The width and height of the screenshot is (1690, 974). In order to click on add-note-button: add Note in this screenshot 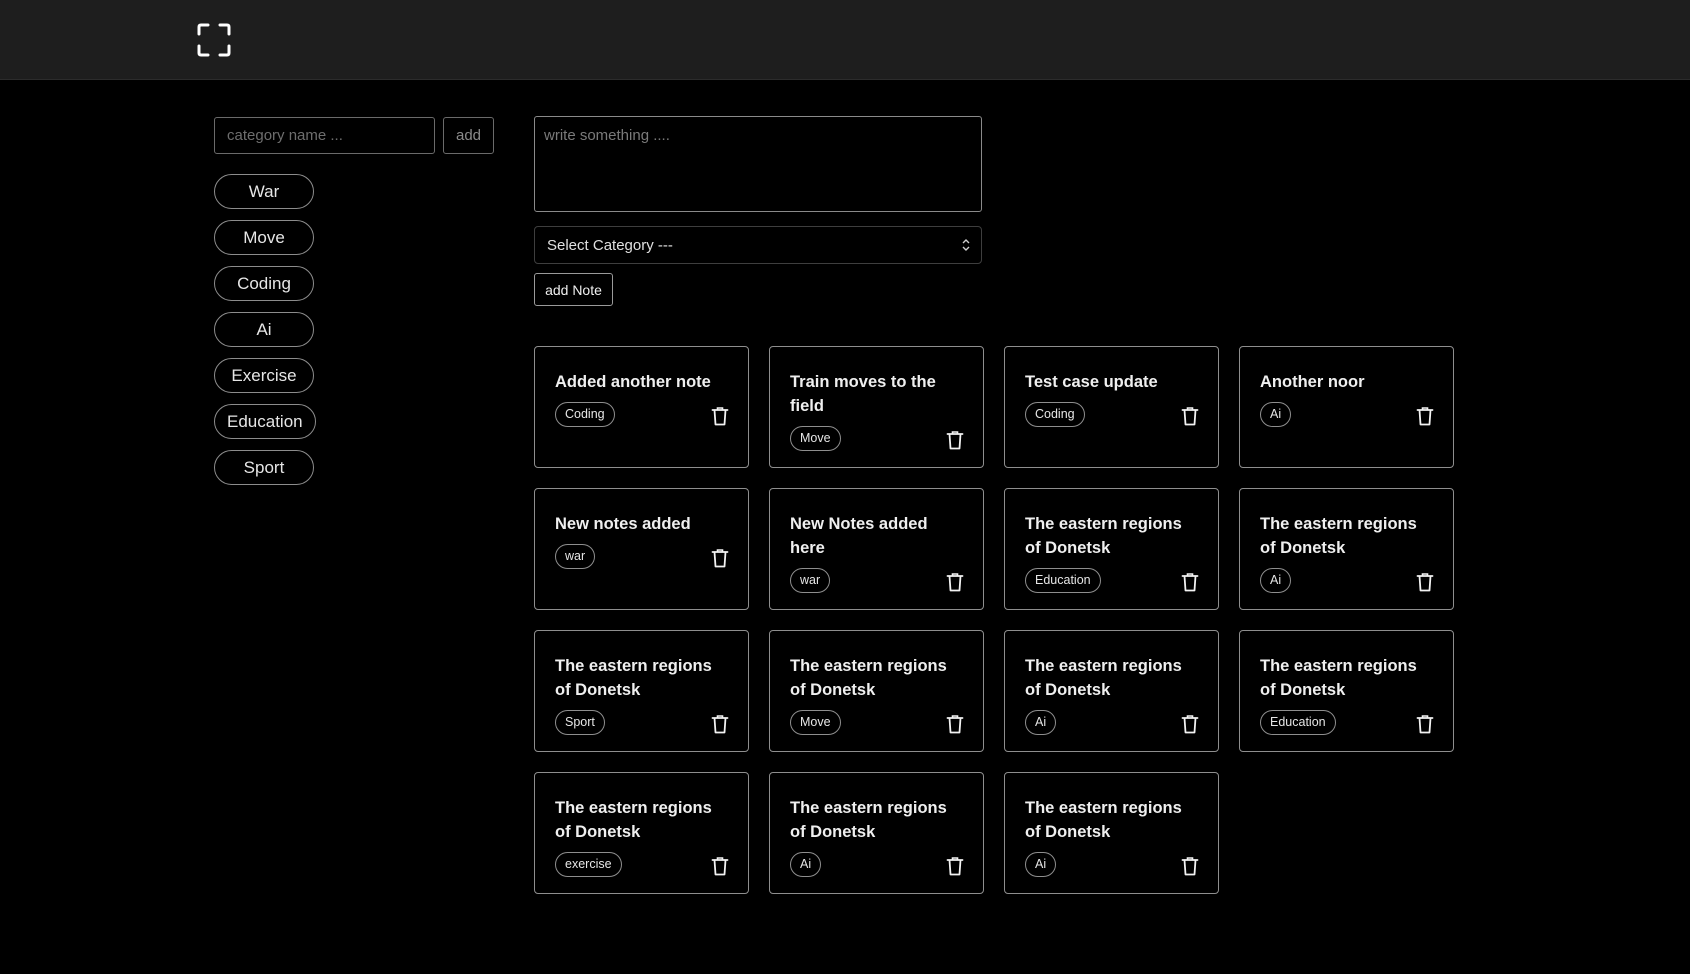, I will do `click(573, 289)`.